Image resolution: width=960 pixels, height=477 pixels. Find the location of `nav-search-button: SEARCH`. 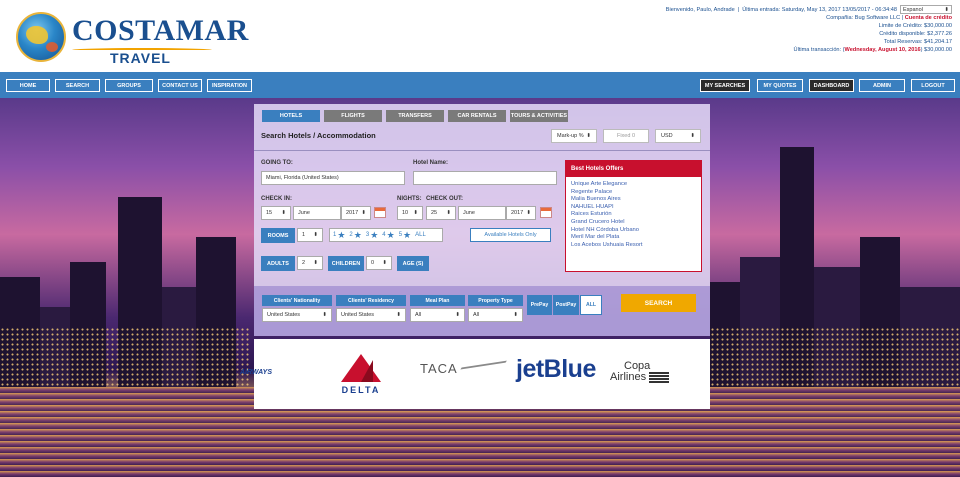

nav-search-button: SEARCH is located at coordinates (77, 85).